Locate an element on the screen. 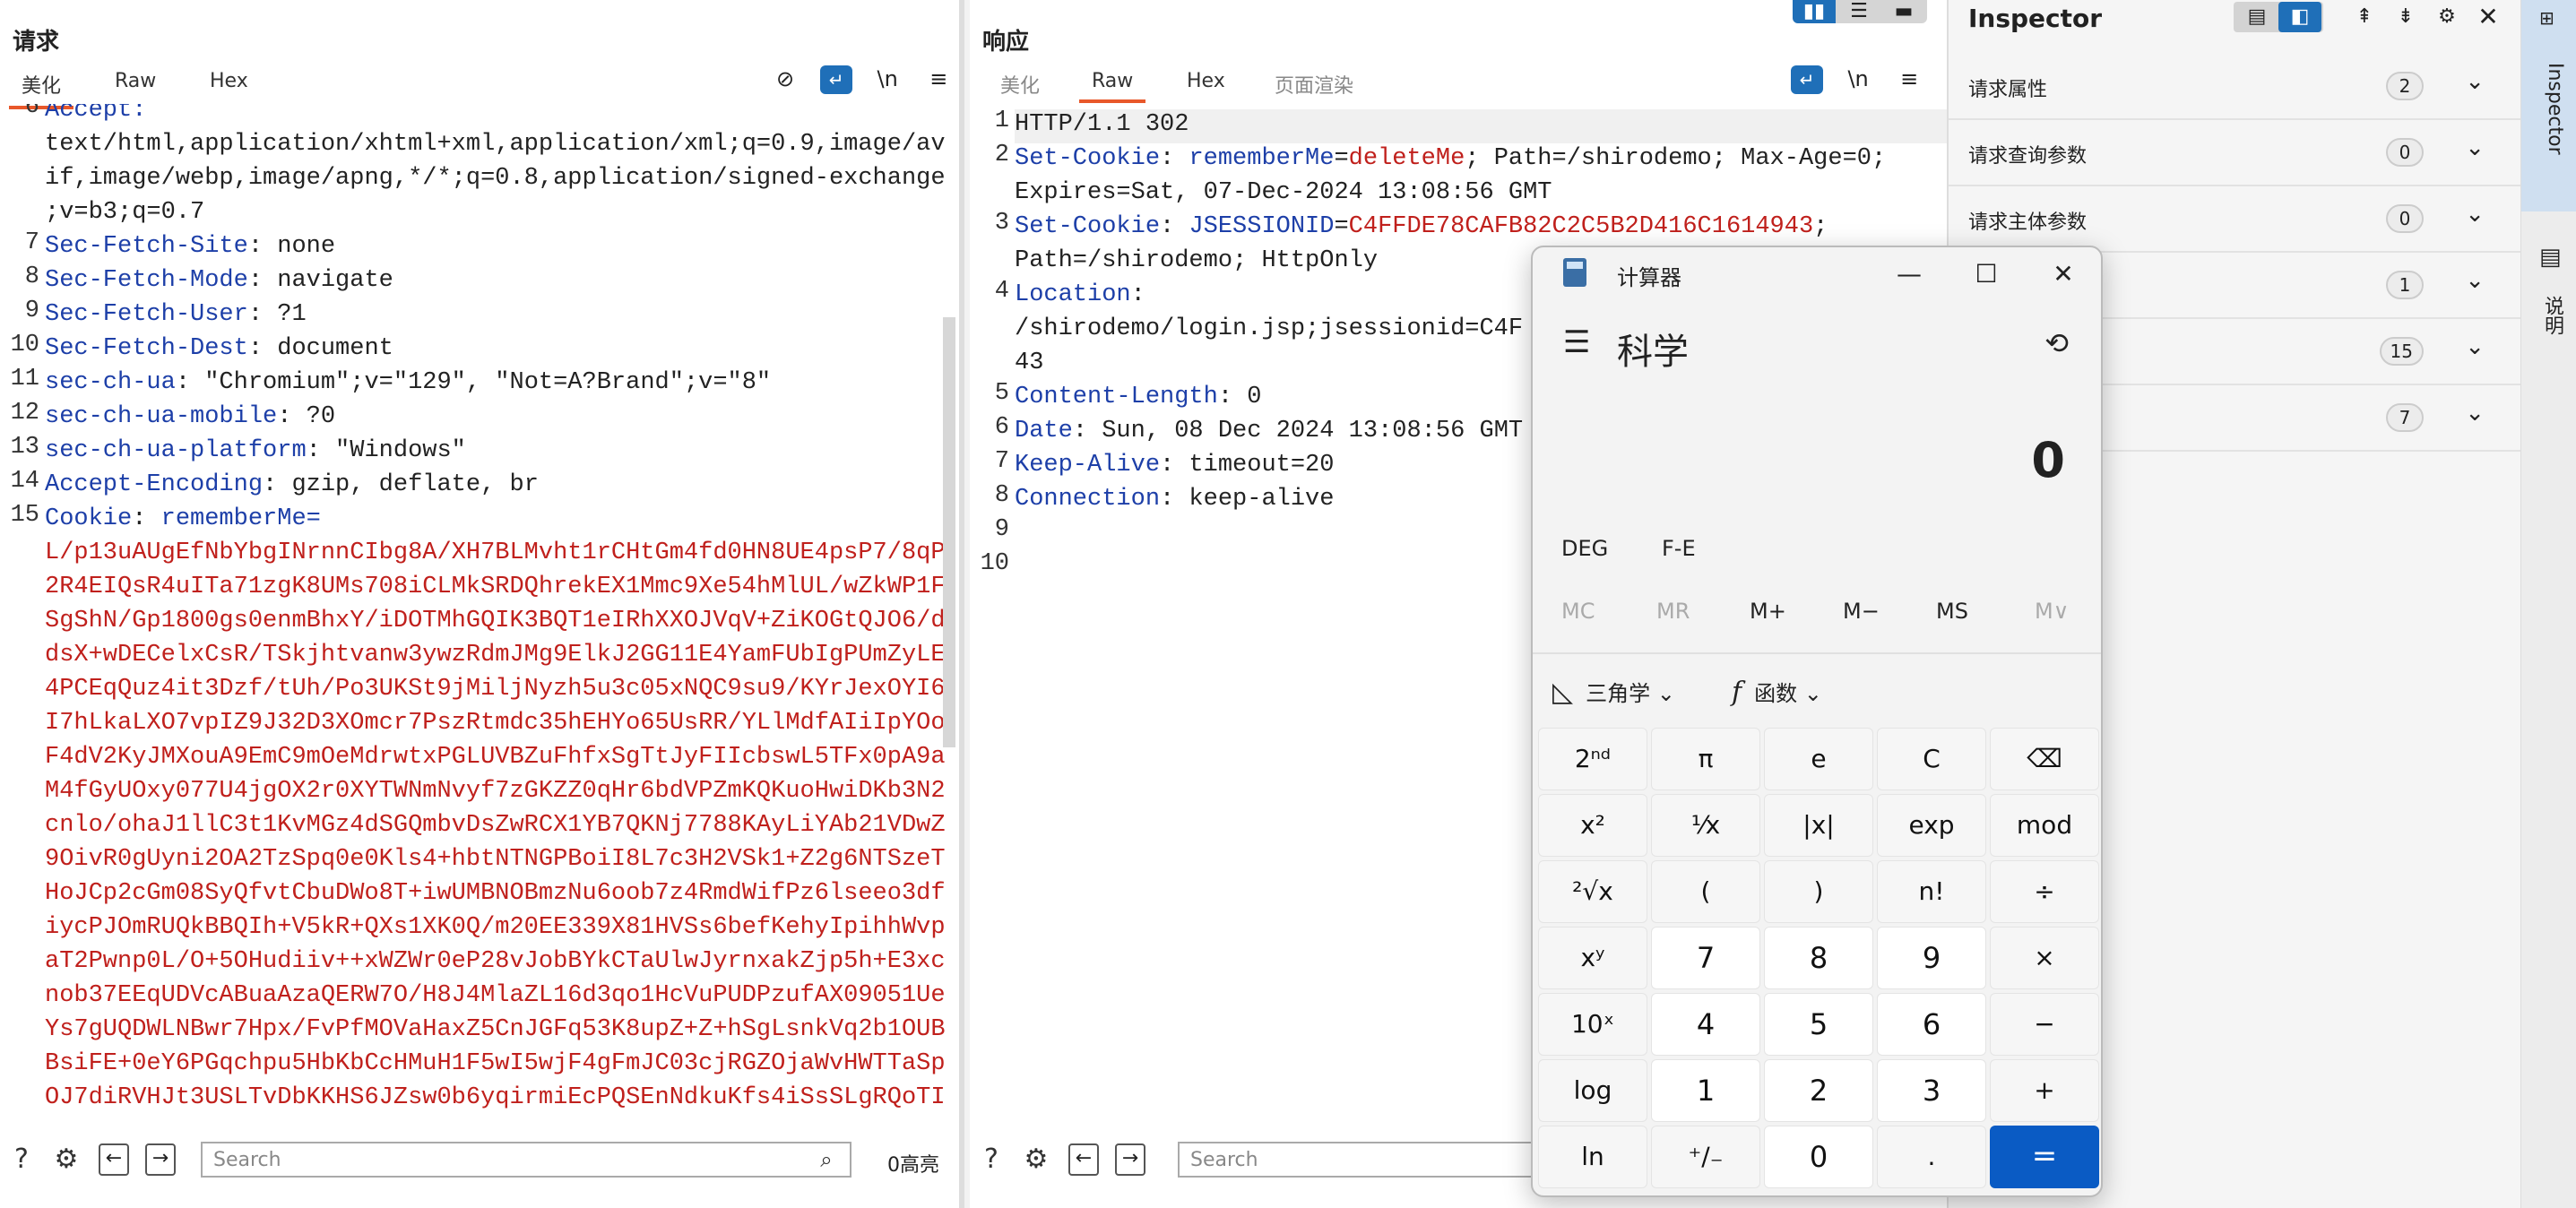 This screenshot has height=1208, width=2576. hamburger-icon: ☰ is located at coordinates (1576, 342).